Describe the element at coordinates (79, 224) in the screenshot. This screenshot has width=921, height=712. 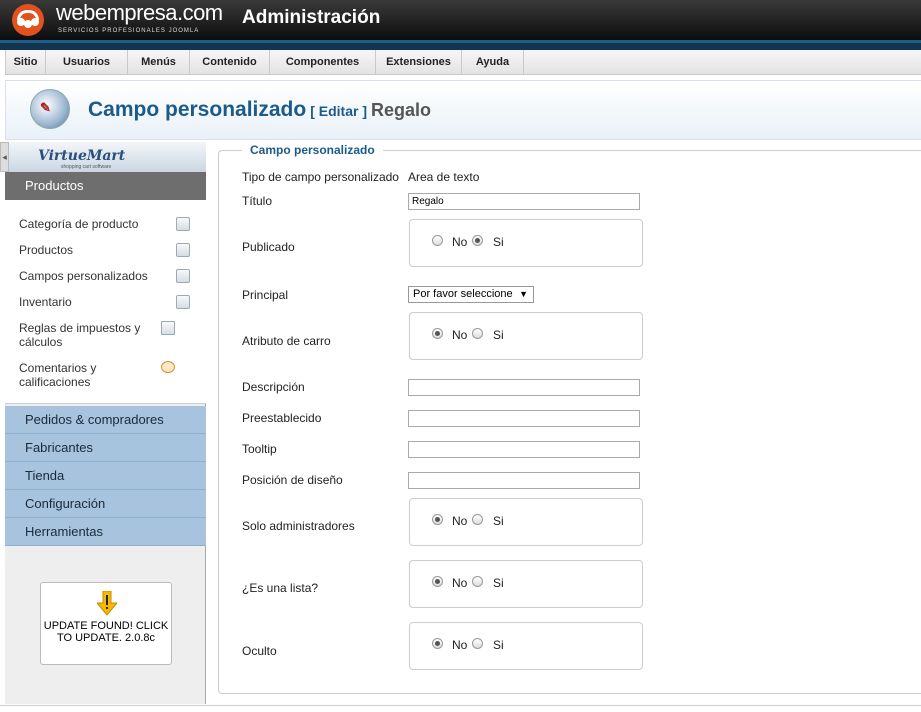
I see `sidebar-item-label: Categoría de producto` at that location.